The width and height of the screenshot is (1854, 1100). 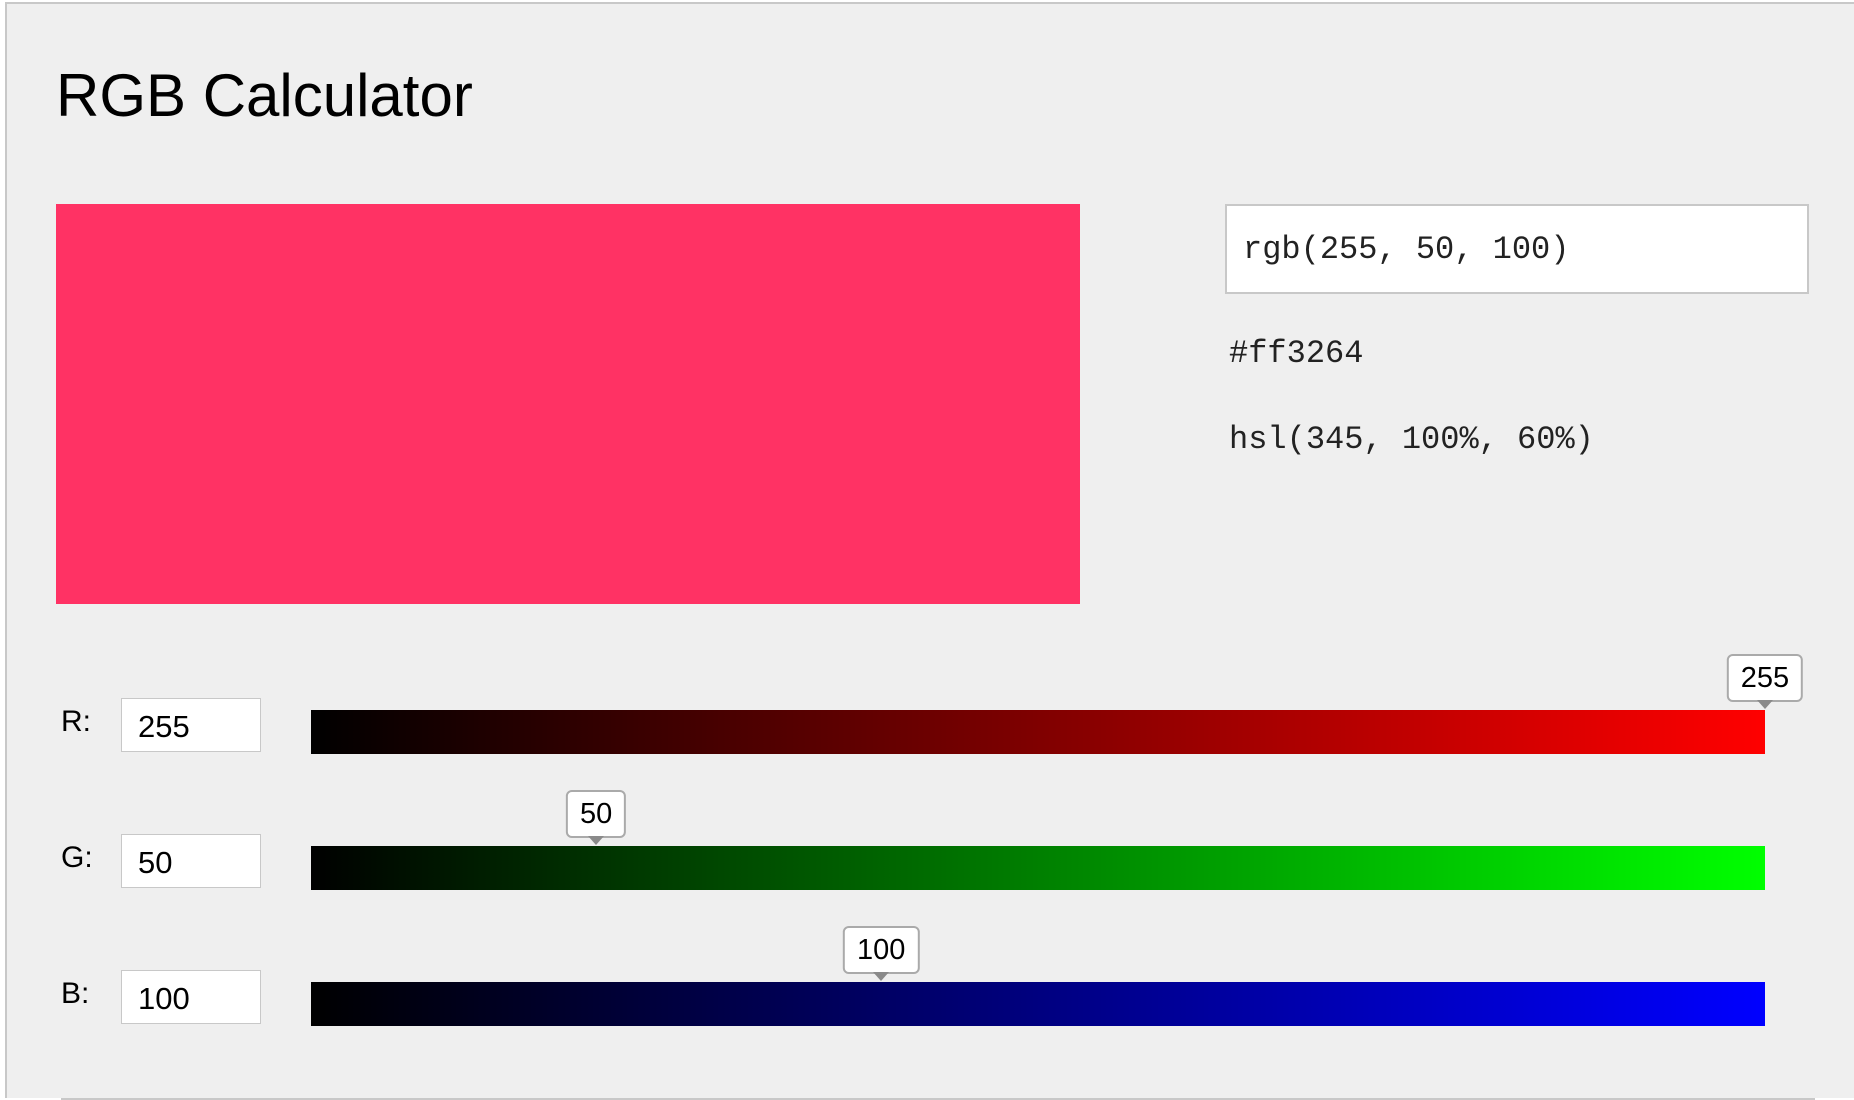 I want to click on hex-value: #ff3264, so click(x=1296, y=353).